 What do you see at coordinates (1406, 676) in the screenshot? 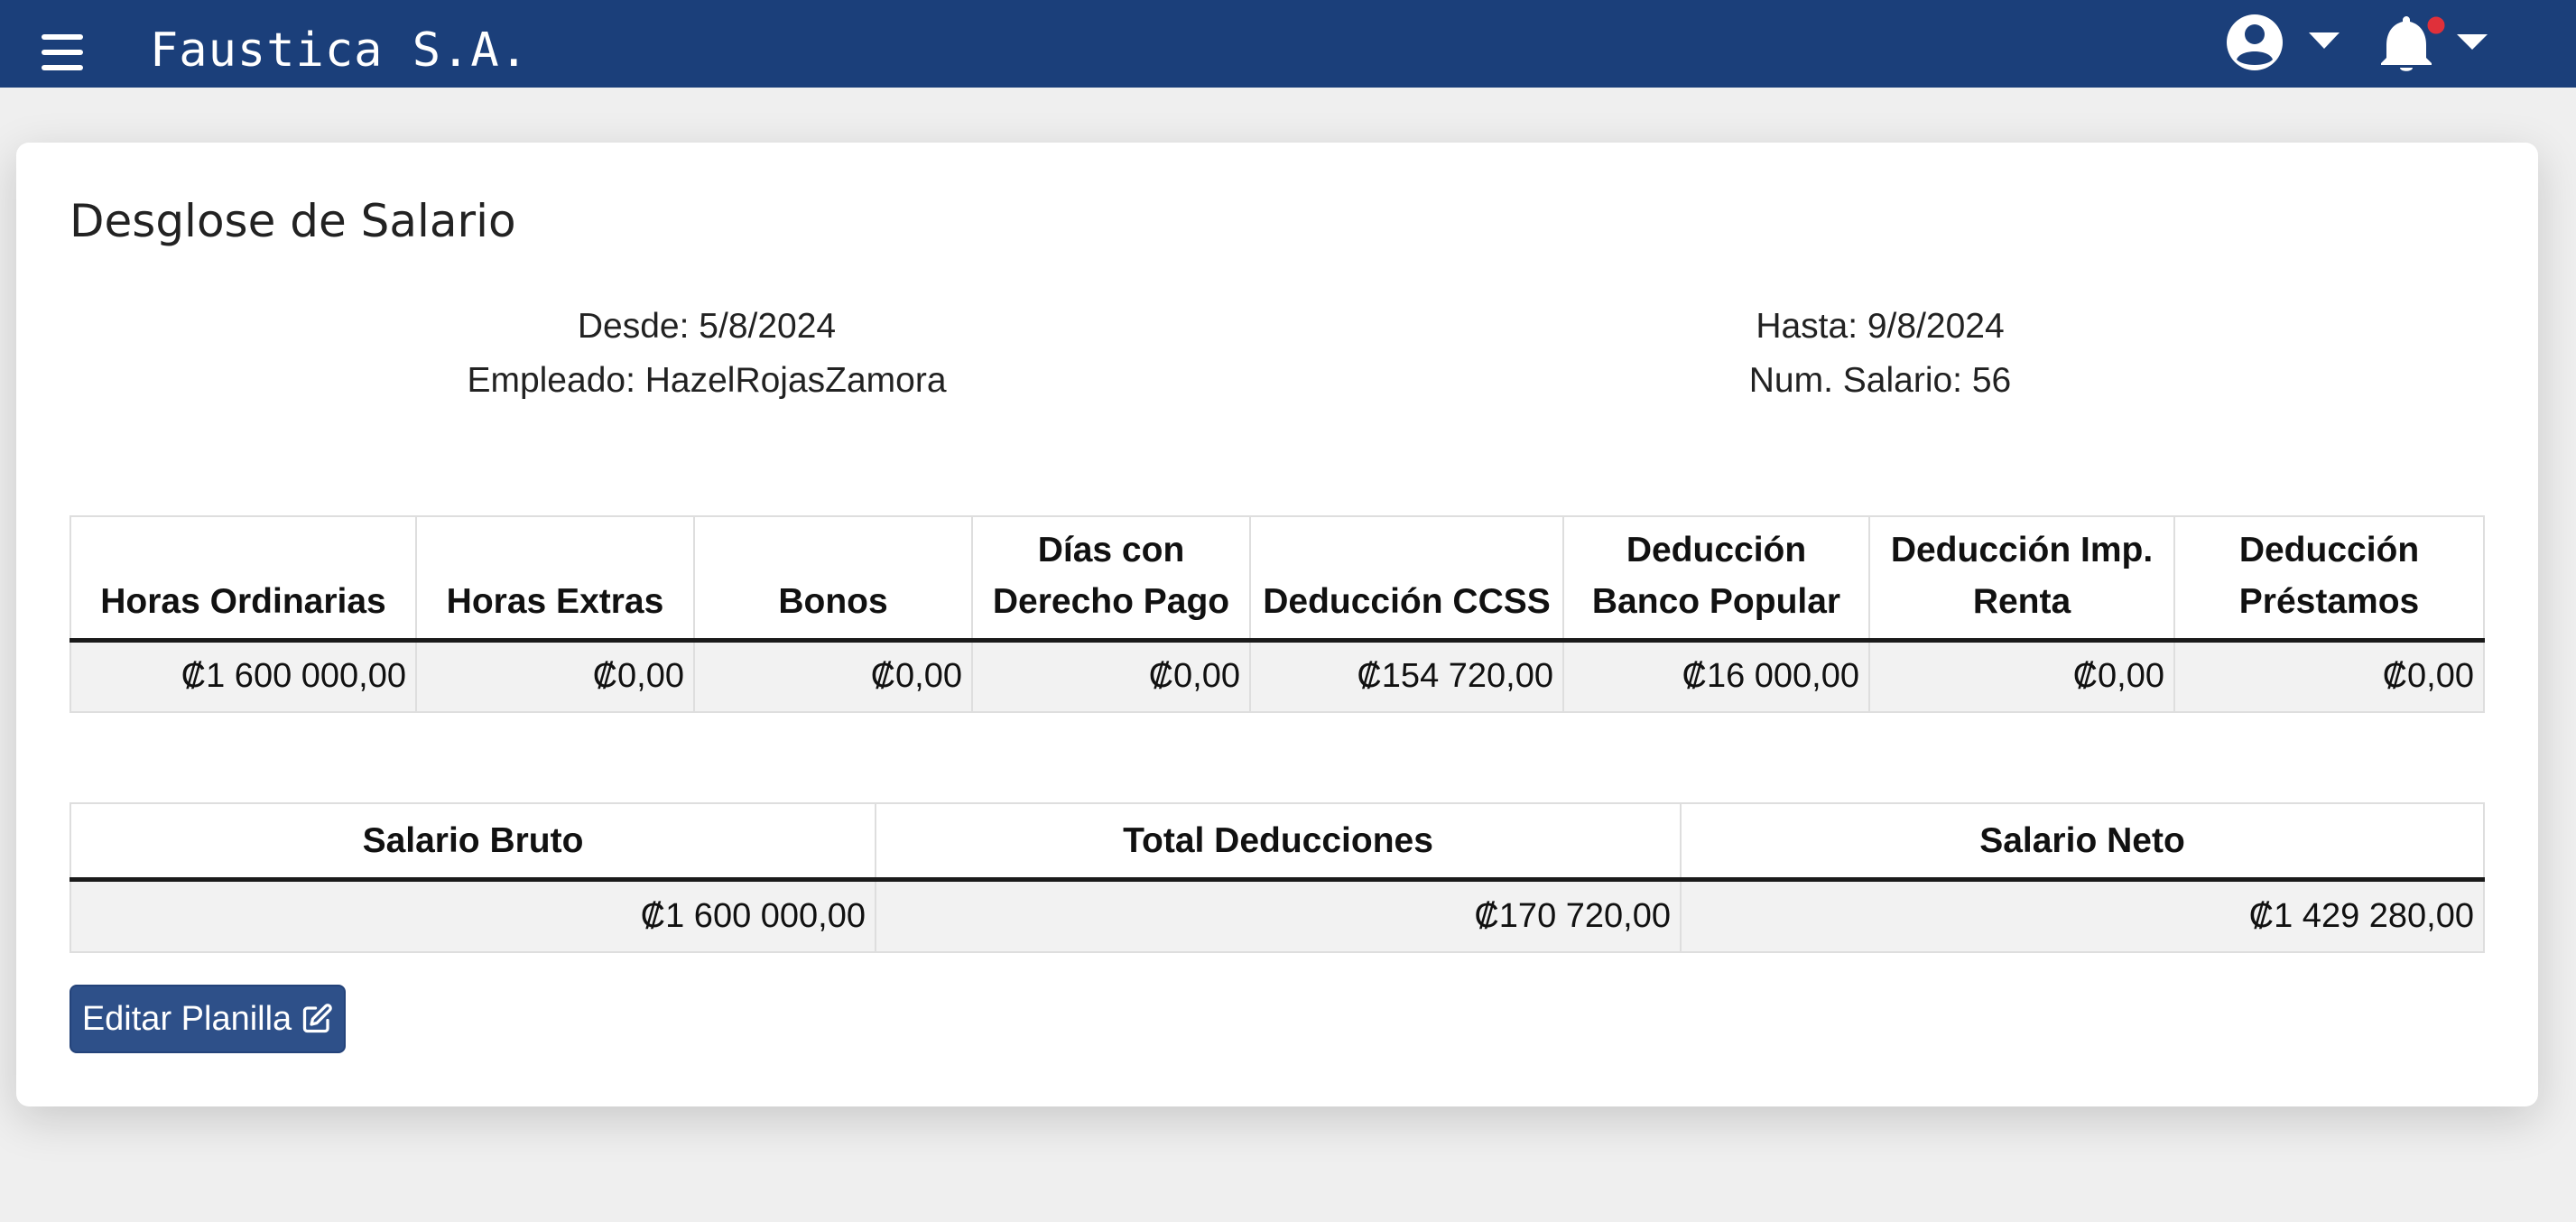
I see `table-cell: ₡154 720,00` at bounding box center [1406, 676].